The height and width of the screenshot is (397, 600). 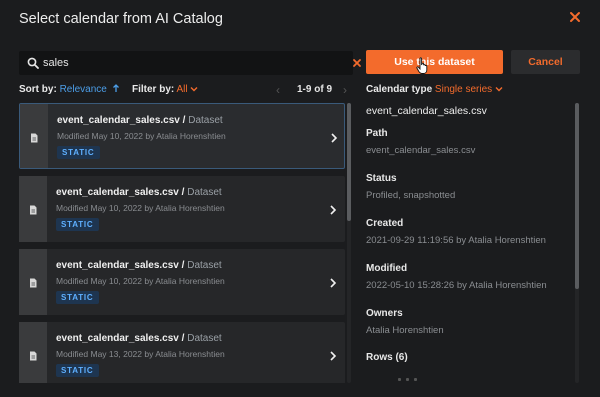 What do you see at coordinates (422, 65) in the screenshot?
I see `hand-cursor-icon` at bounding box center [422, 65].